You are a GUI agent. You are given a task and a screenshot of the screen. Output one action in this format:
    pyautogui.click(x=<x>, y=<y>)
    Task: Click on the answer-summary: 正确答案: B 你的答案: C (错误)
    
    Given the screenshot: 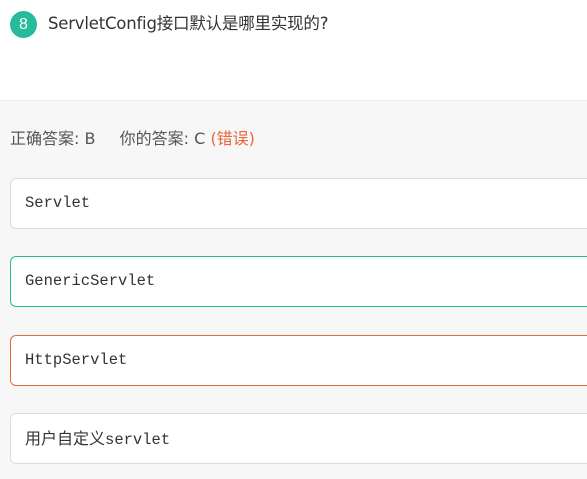 What is the action you would take?
    pyautogui.click(x=132, y=139)
    